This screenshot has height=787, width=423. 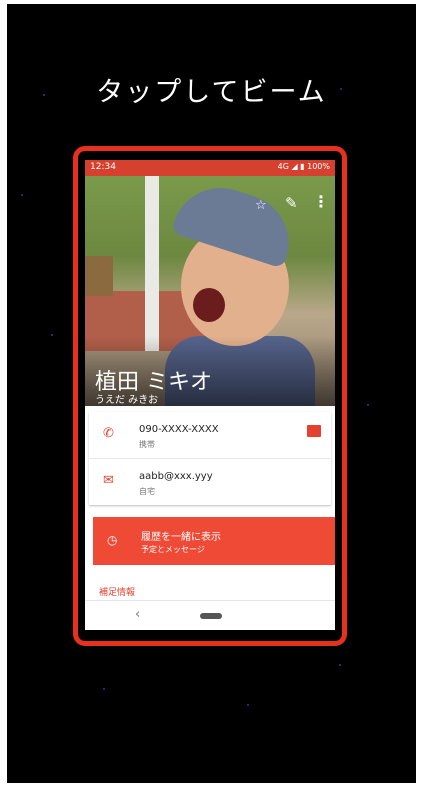 What do you see at coordinates (314, 431) in the screenshot?
I see `message-icon` at bounding box center [314, 431].